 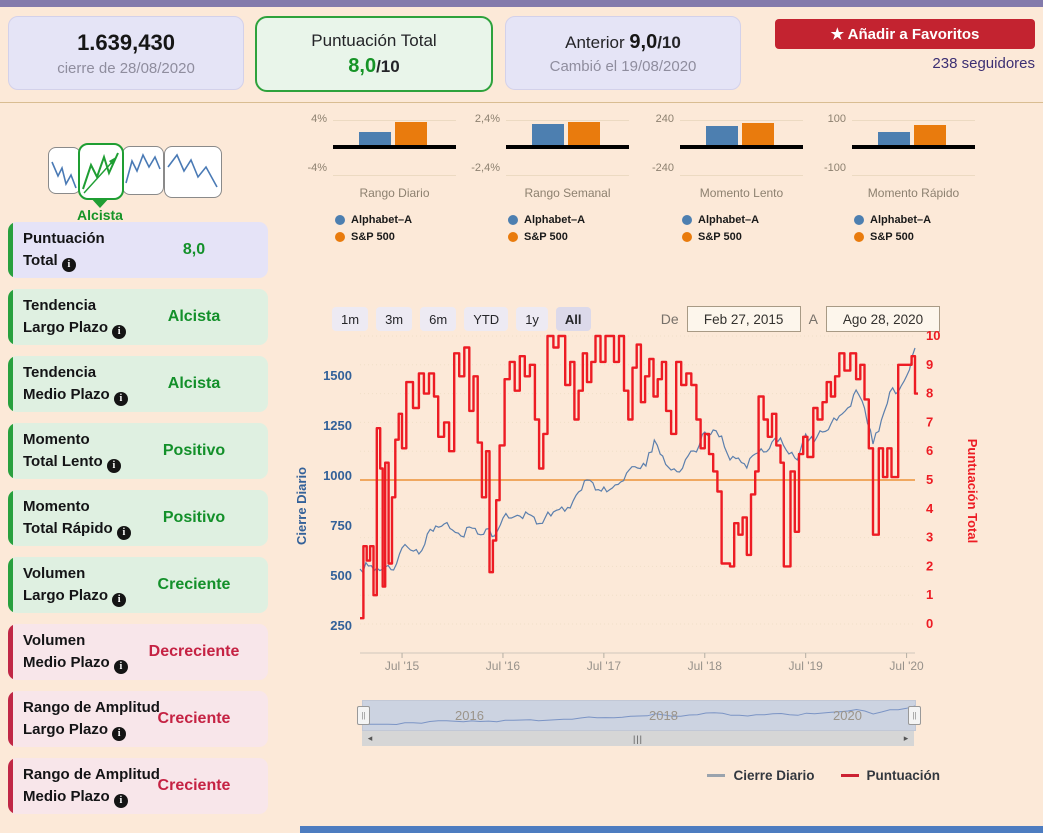 I want to click on svg-text: Jul '15, so click(x=402, y=666).